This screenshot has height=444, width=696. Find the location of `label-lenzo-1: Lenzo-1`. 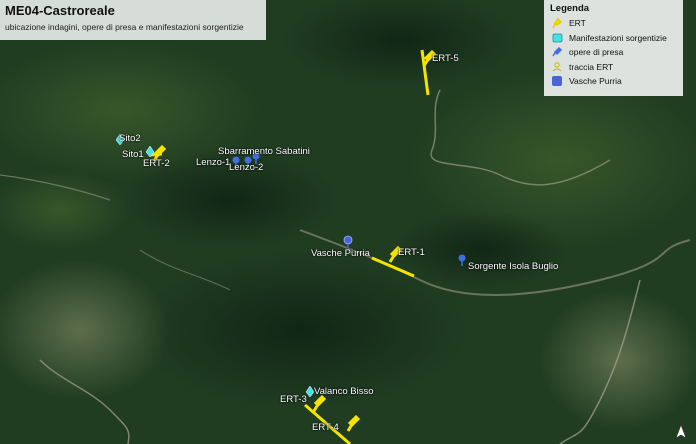

label-lenzo-1: Lenzo-1 is located at coordinates (213, 162).